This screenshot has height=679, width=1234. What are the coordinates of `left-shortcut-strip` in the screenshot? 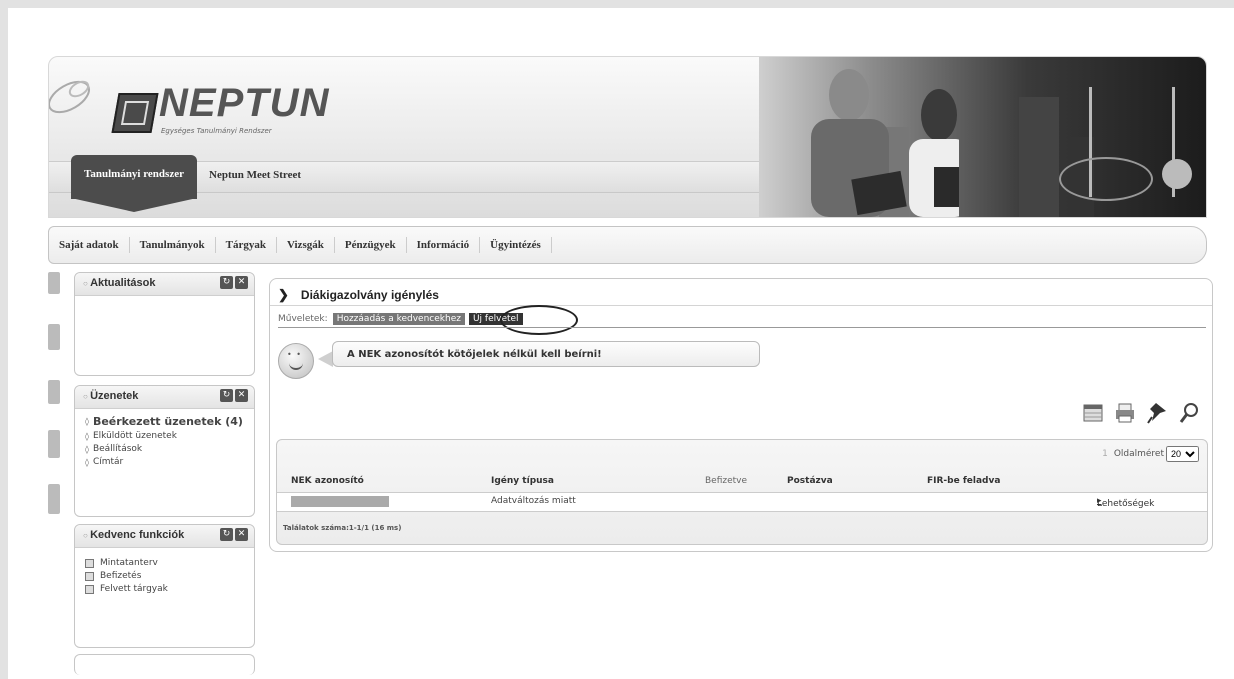 It's located at (55, 397).